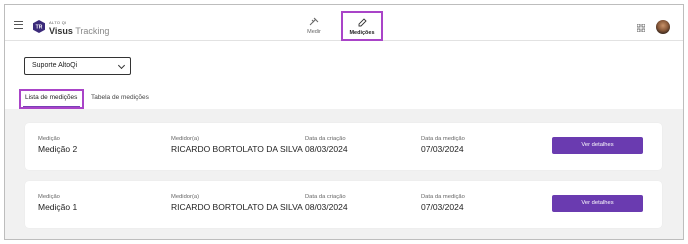  I want to click on brand-title: Visus Tracking, so click(79, 31).